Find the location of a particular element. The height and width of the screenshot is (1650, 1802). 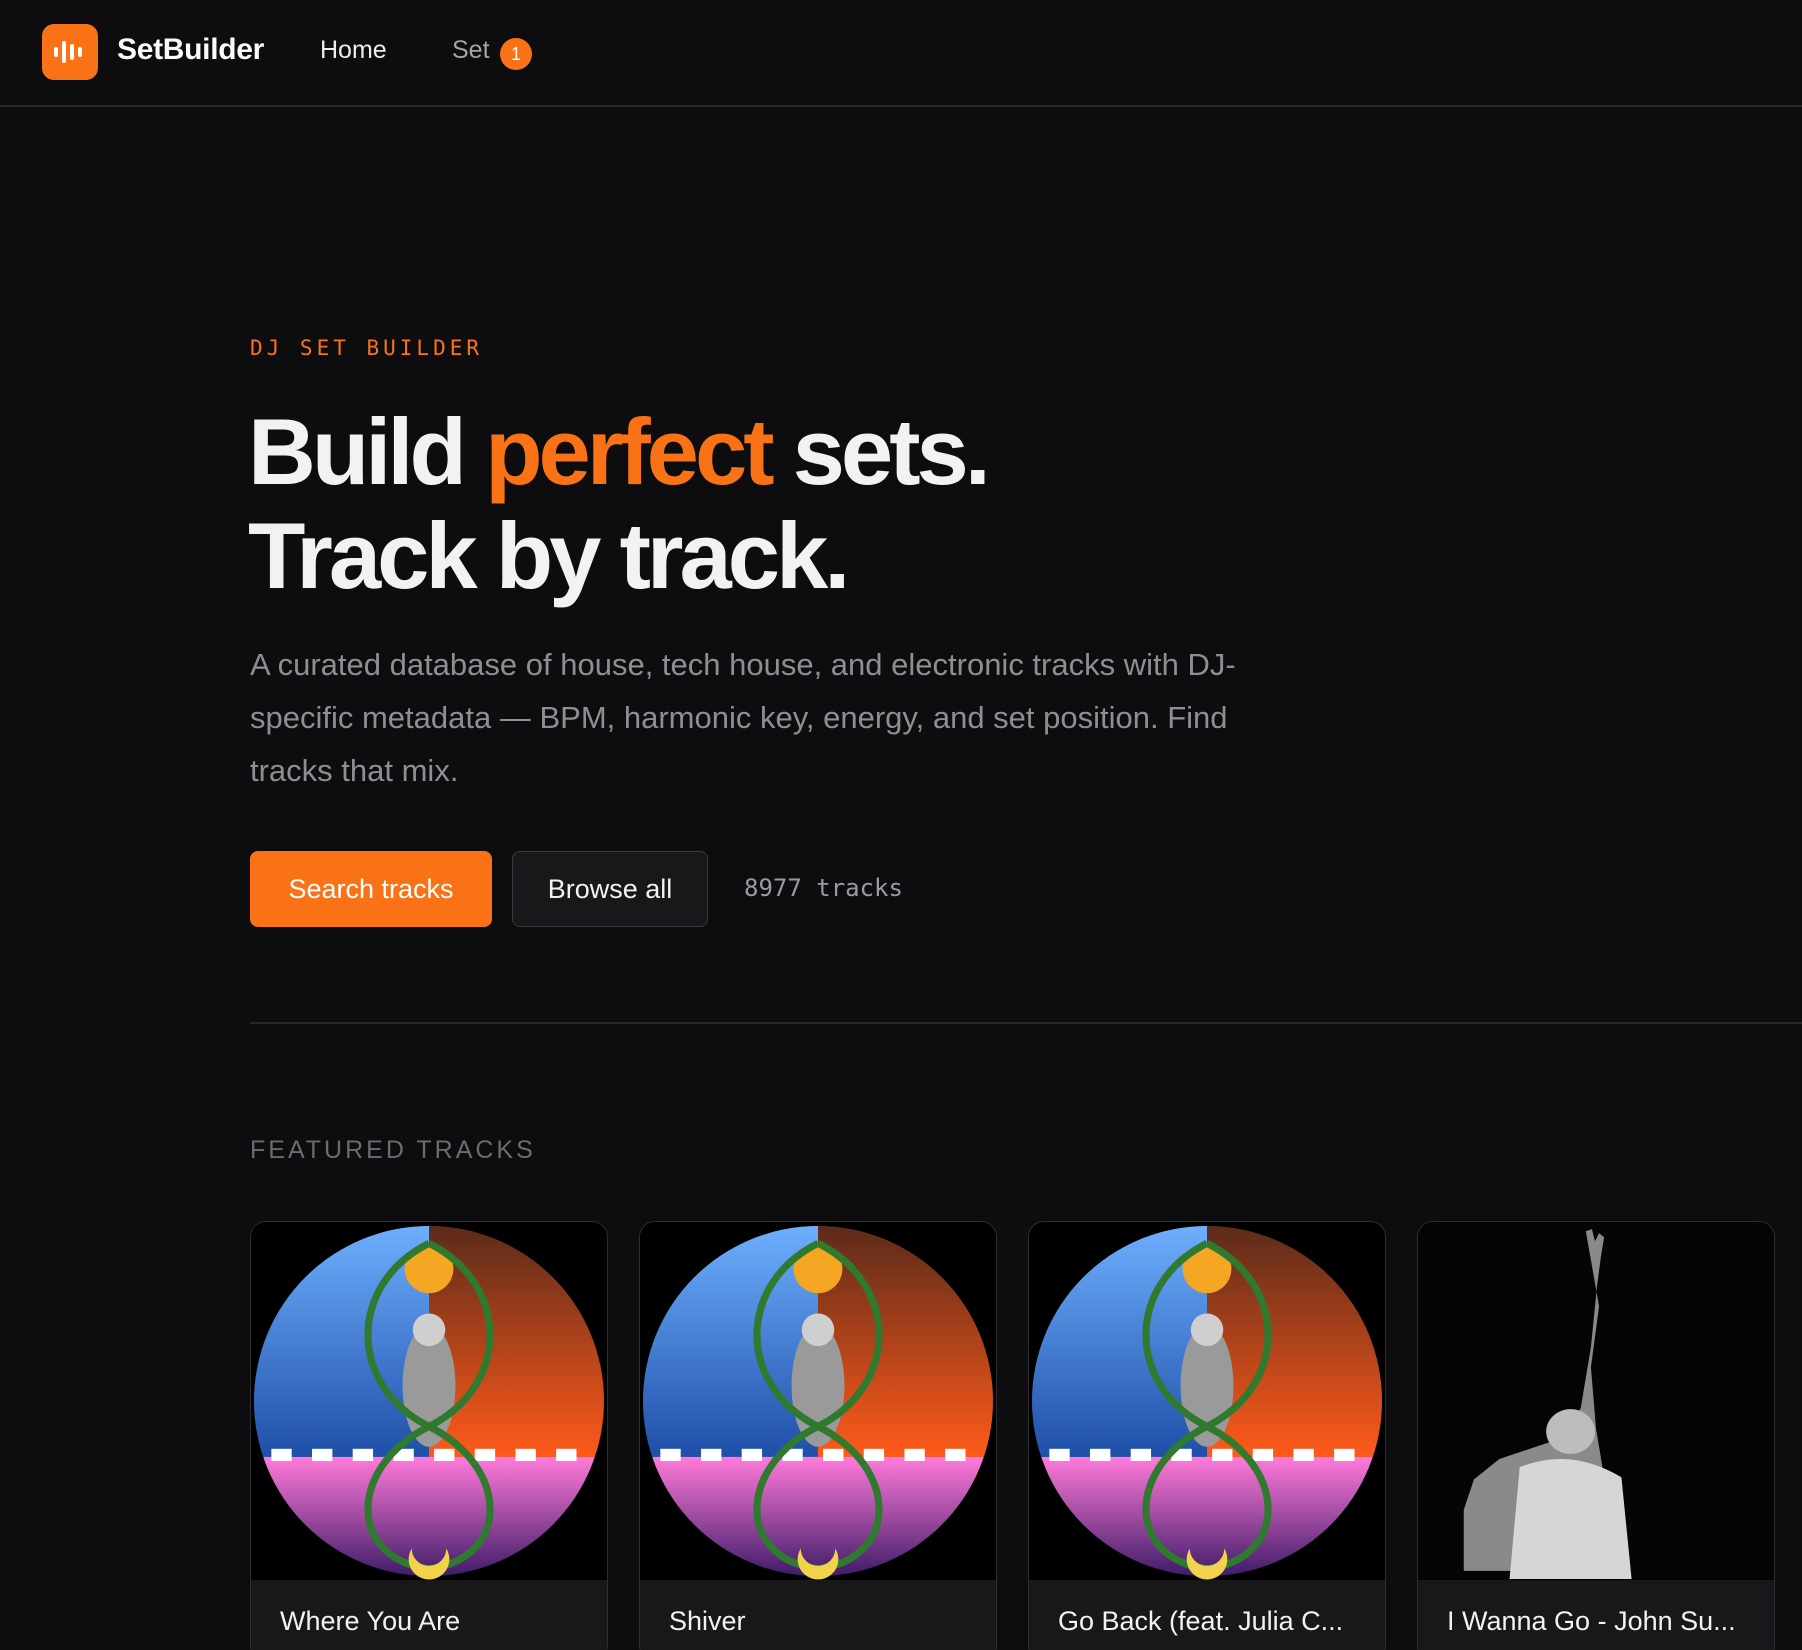

search-tracks-button: Search tracks is located at coordinates (371, 889).